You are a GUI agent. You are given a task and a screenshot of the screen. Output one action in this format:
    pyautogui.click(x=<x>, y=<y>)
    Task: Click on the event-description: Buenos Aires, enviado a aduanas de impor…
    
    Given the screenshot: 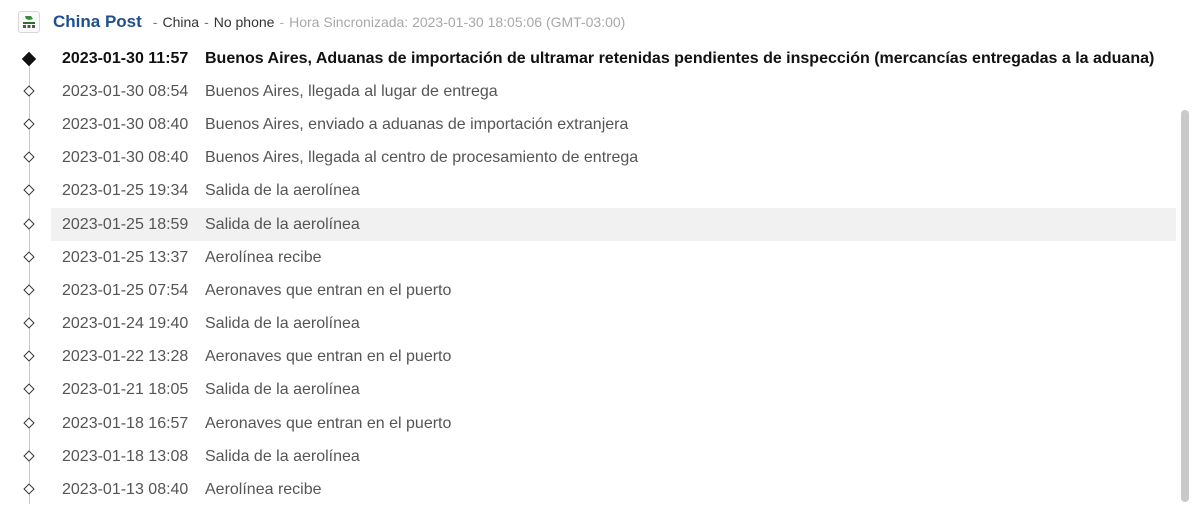 What is the action you would take?
    pyautogui.click(x=417, y=124)
    